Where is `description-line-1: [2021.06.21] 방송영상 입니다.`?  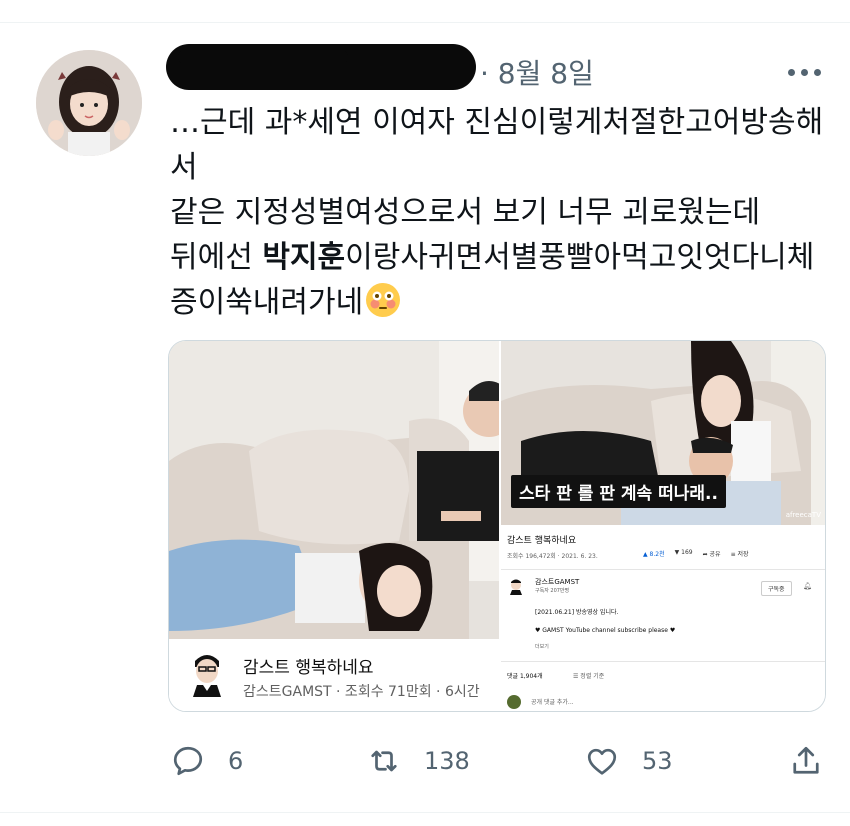 description-line-1: [2021.06.21] 방송영상 입니다. is located at coordinates (577, 612).